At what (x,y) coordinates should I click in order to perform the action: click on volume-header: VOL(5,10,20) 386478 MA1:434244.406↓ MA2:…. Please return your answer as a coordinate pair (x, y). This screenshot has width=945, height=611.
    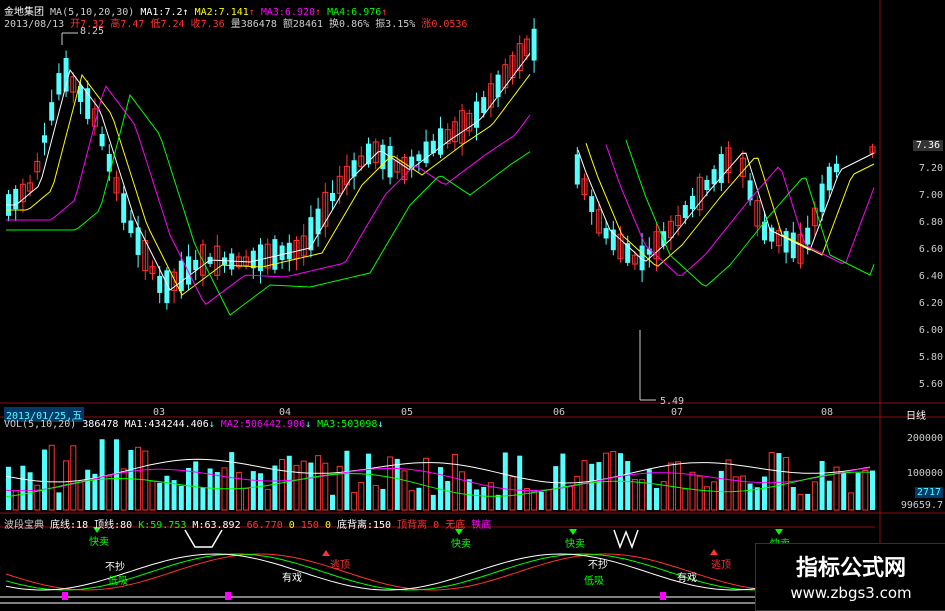
    Looking at the image, I should click on (194, 424).